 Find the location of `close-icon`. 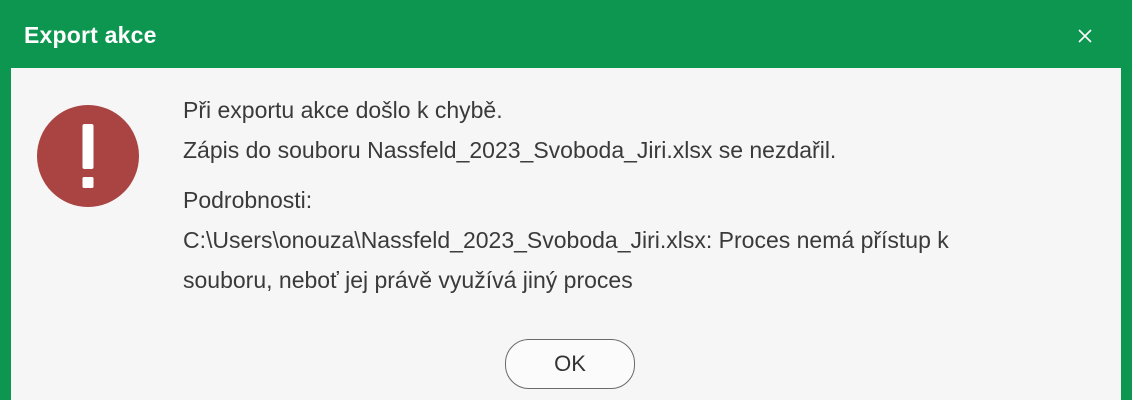

close-icon is located at coordinates (1085, 36).